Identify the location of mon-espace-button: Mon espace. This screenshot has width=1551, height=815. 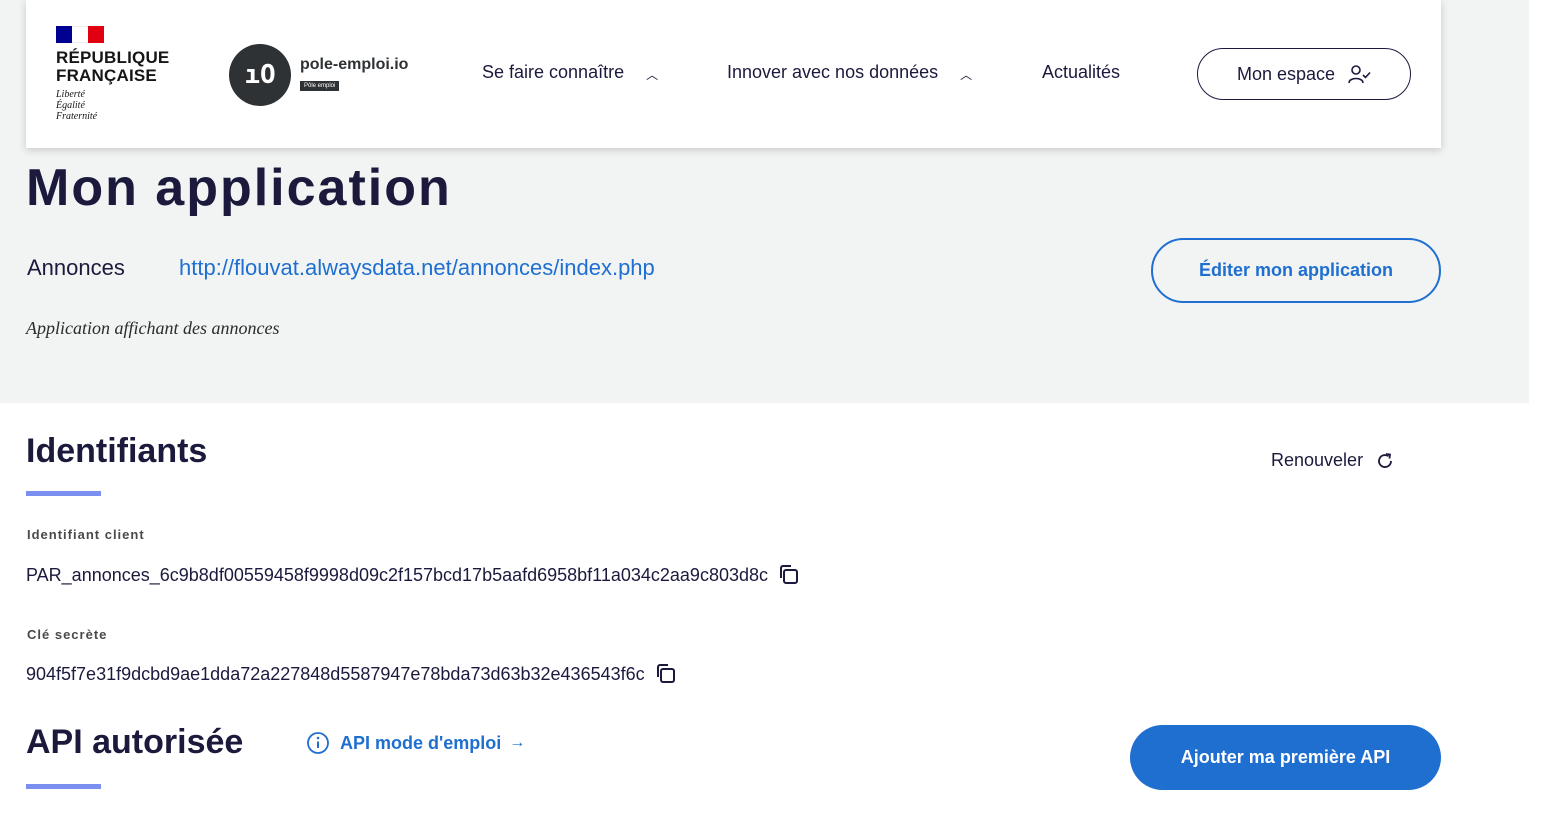
(1304, 74).